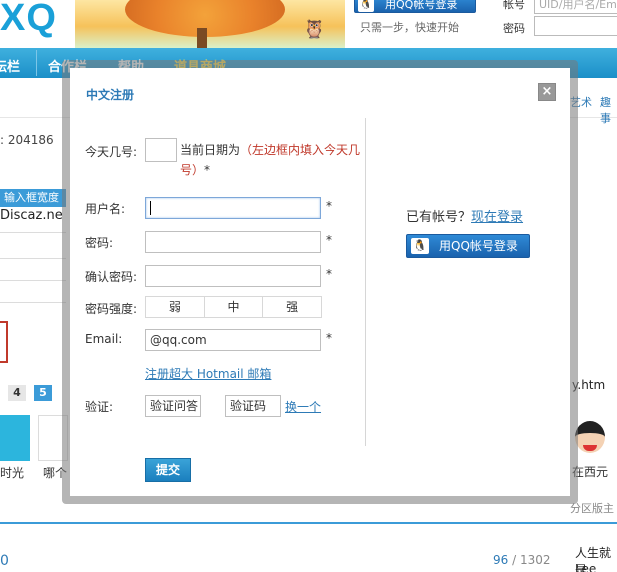  What do you see at coordinates (233, 340) in the screenshot?
I see `email-input: @qq.com` at bounding box center [233, 340].